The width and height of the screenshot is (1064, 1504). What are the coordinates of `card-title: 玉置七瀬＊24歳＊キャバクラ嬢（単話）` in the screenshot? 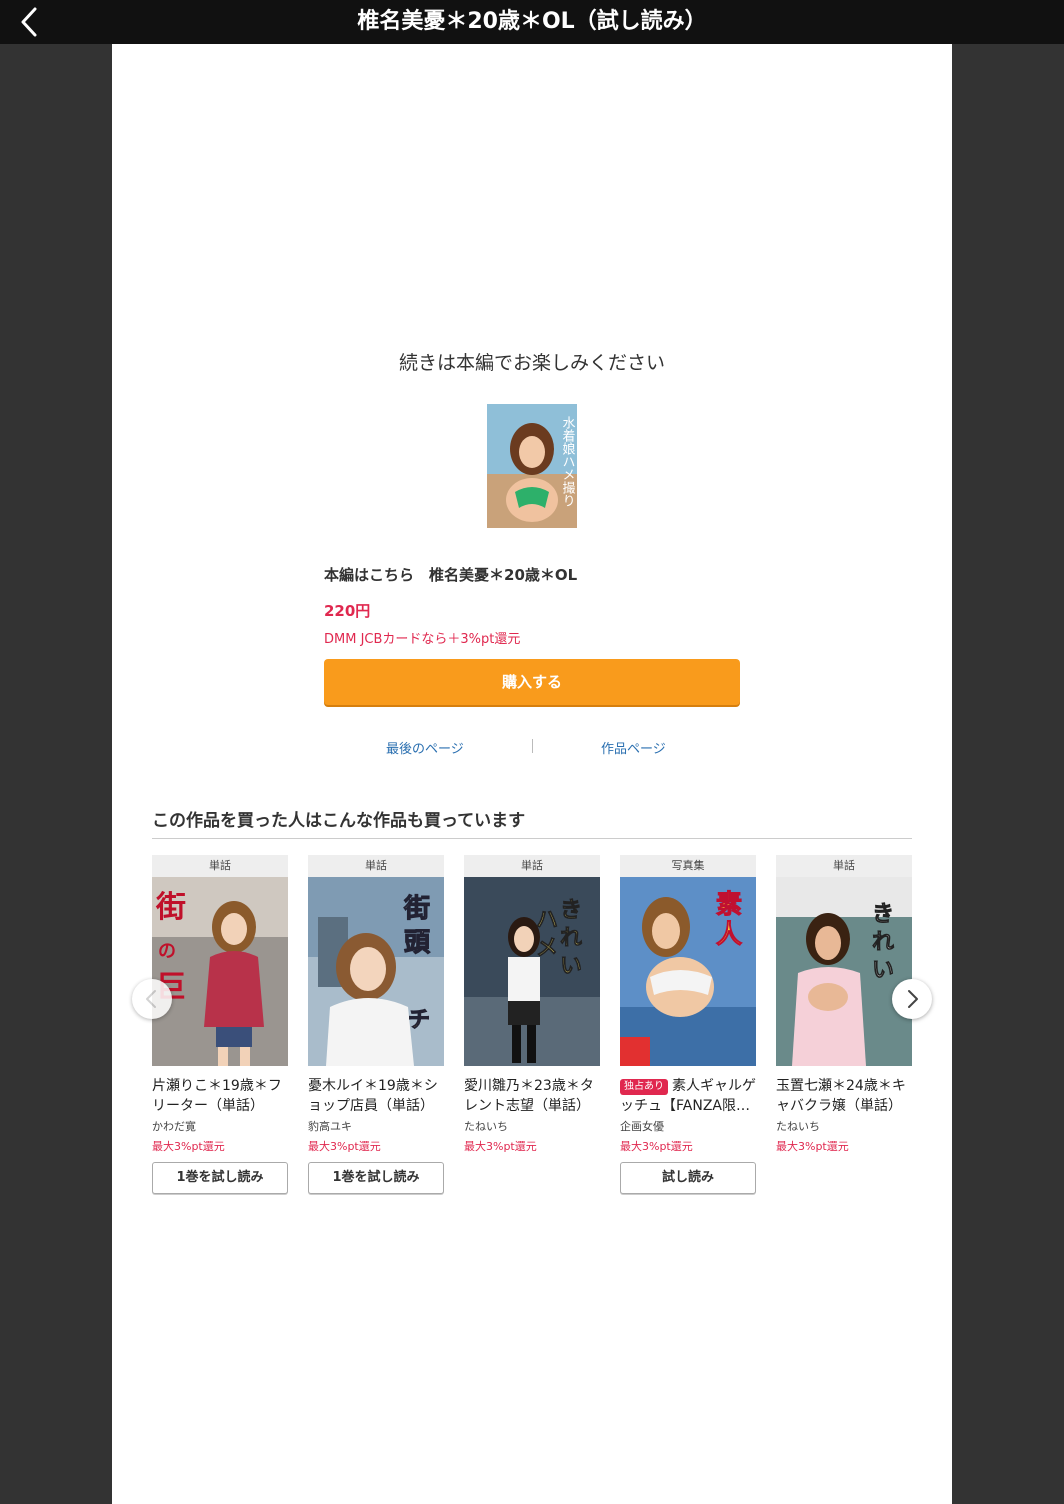 It's located at (844, 1096).